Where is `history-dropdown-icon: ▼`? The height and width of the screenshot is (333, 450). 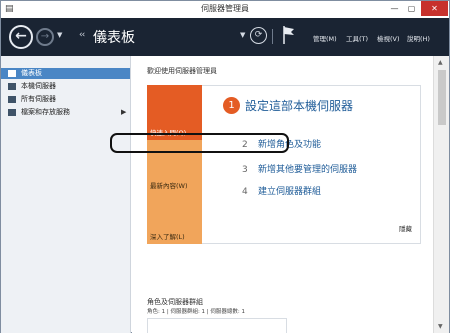 history-dropdown-icon: ▼ is located at coordinates (59, 35).